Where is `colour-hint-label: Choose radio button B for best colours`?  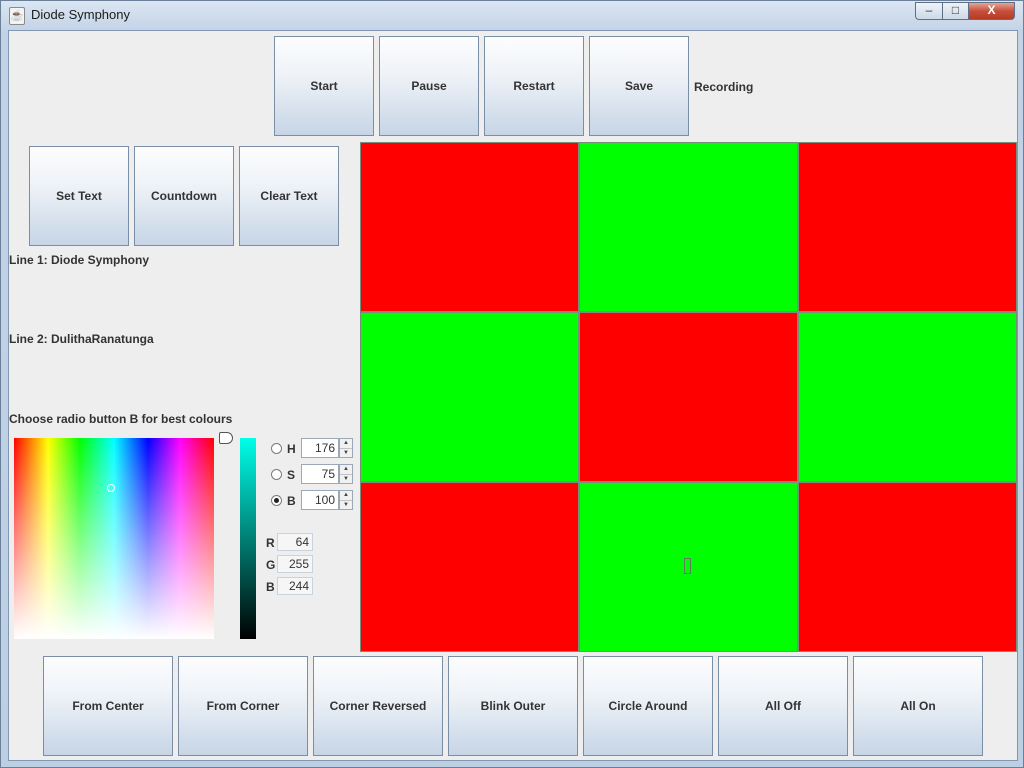 colour-hint-label: Choose radio button B for best colours is located at coordinates (121, 419).